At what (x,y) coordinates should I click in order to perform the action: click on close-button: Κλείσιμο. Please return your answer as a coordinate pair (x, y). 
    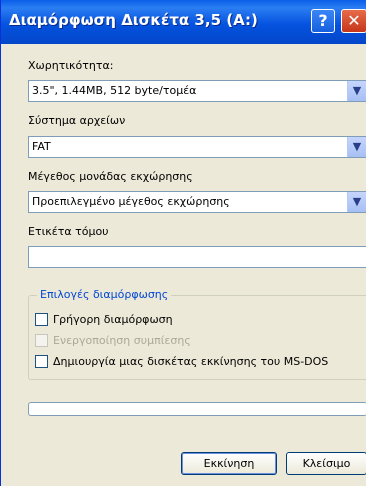
    Looking at the image, I should click on (326, 463).